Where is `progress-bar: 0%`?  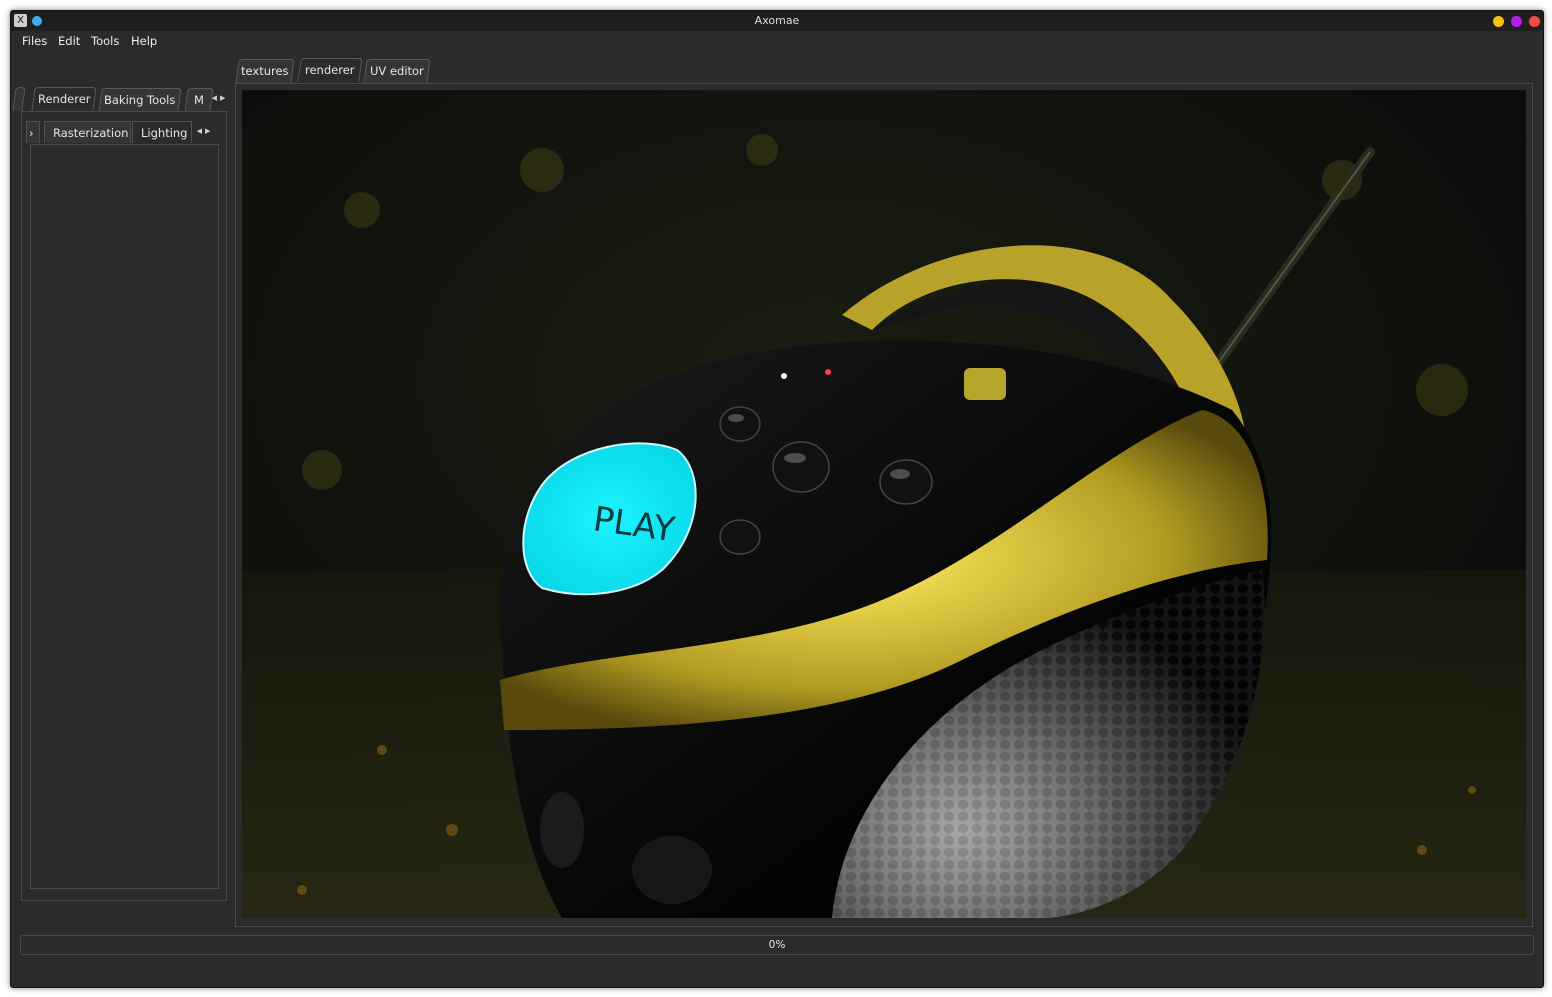 progress-bar: 0% is located at coordinates (777, 945).